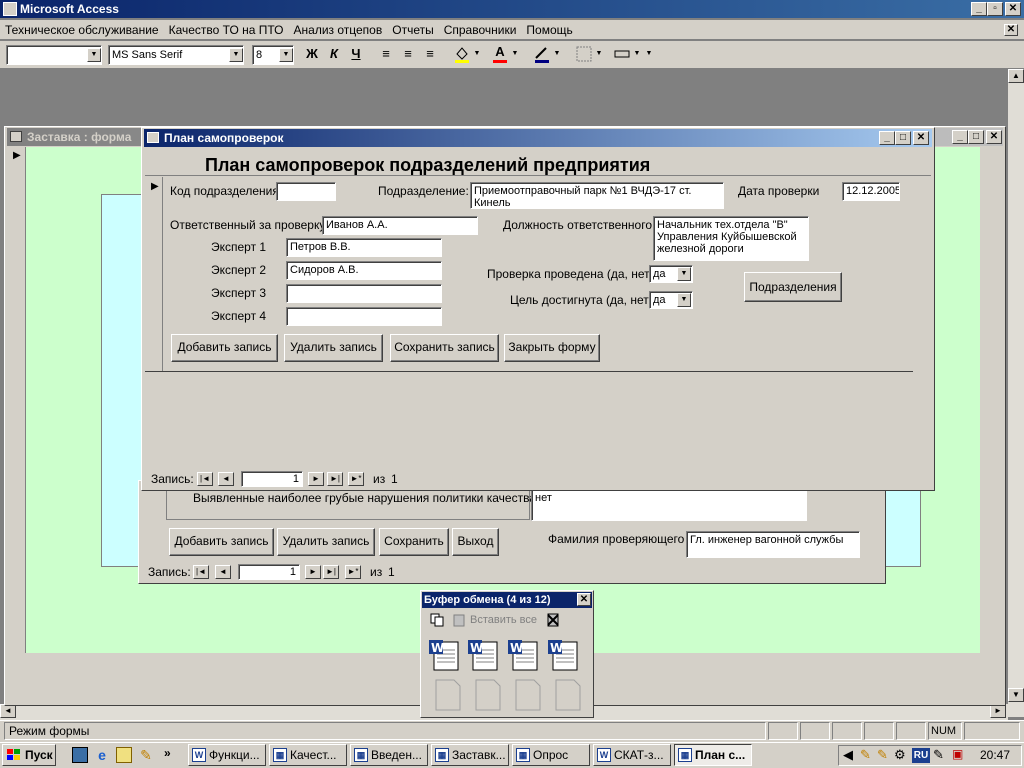  I want to click on bold-button: Ж, so click(312, 54).